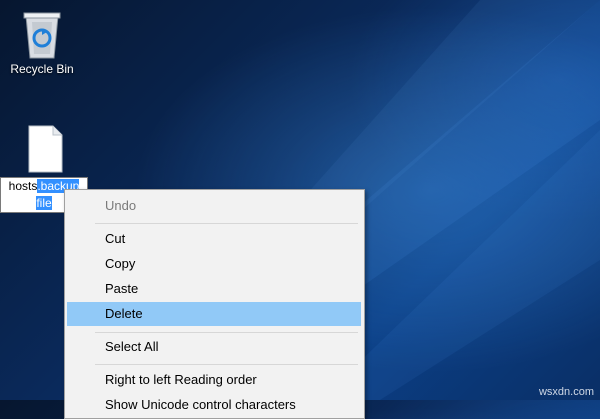  Describe the element at coordinates (214, 289) in the screenshot. I see `menu-item-paste: Paste` at that location.